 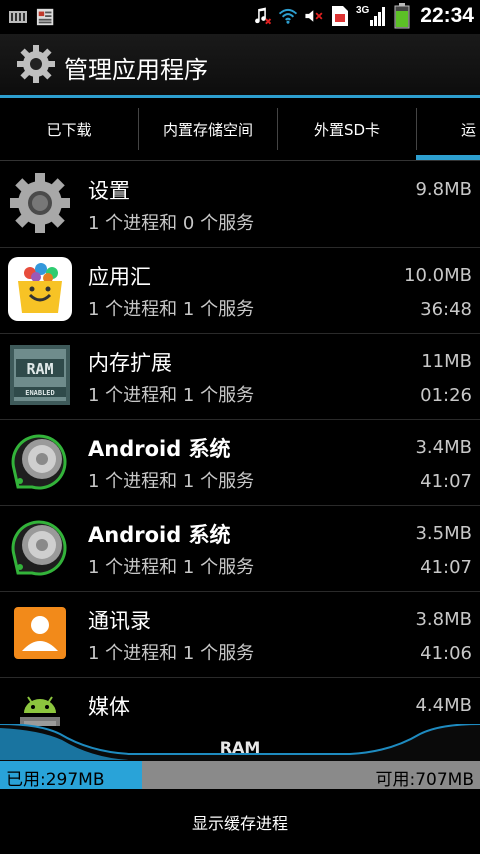 I want to click on tab-selected-indicator, so click(x=448, y=157).